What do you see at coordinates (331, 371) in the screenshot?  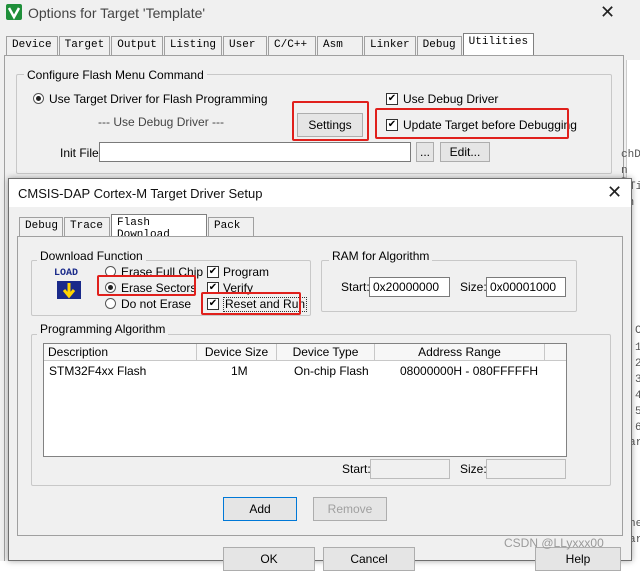 I see `row-device-type: On-chip Flash` at bounding box center [331, 371].